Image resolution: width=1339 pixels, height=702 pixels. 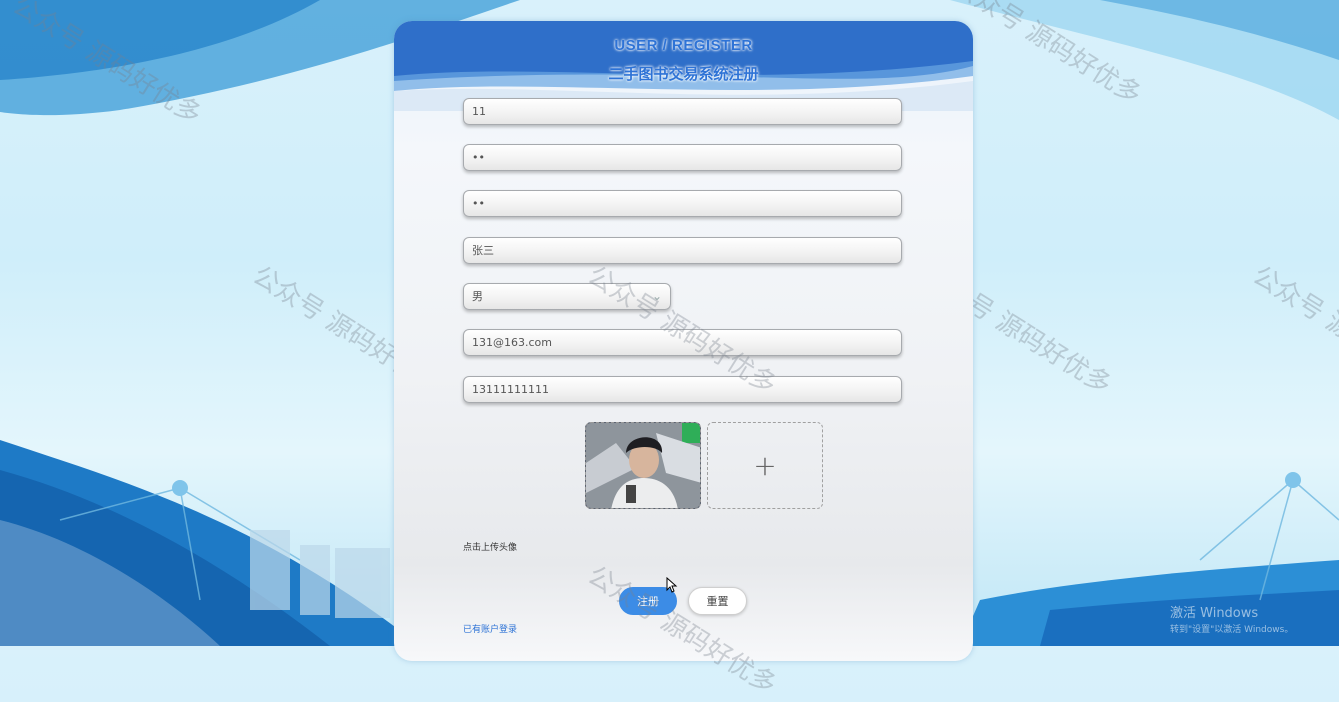 What do you see at coordinates (490, 628) in the screenshot?
I see `login-link: 已有账户登录` at bounding box center [490, 628].